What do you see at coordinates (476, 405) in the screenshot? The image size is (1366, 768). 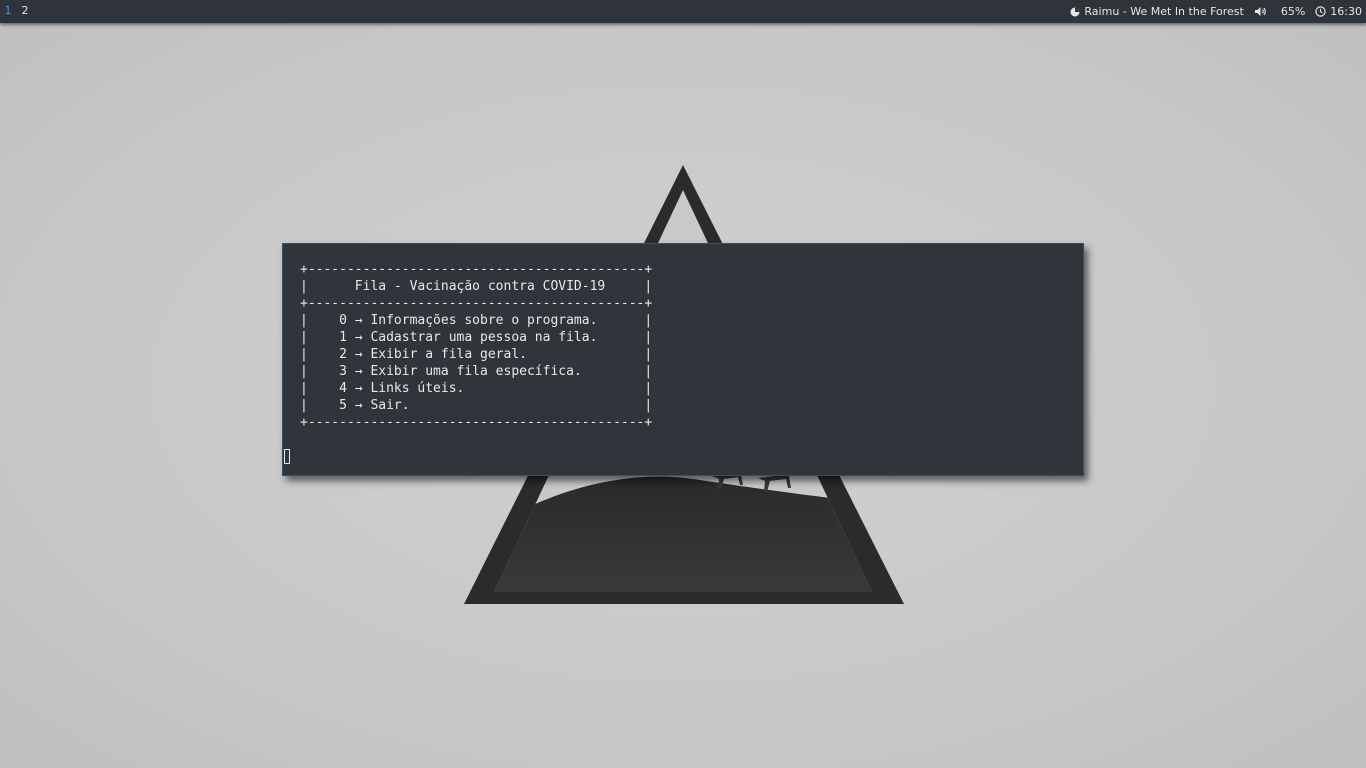 I see `menu-option-5: | 5 → Sair. |` at bounding box center [476, 405].